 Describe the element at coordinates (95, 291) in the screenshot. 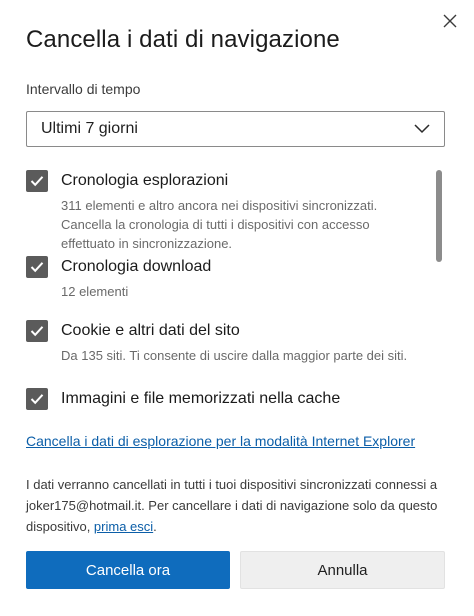

I see `option-description: 12 elementi` at that location.